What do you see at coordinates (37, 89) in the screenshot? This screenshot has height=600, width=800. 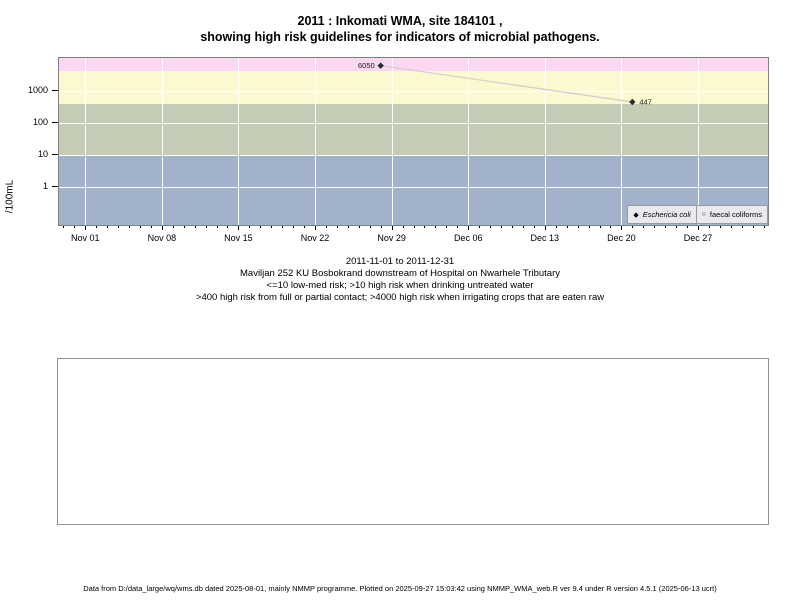 I see `y-tick-label: 1000` at bounding box center [37, 89].